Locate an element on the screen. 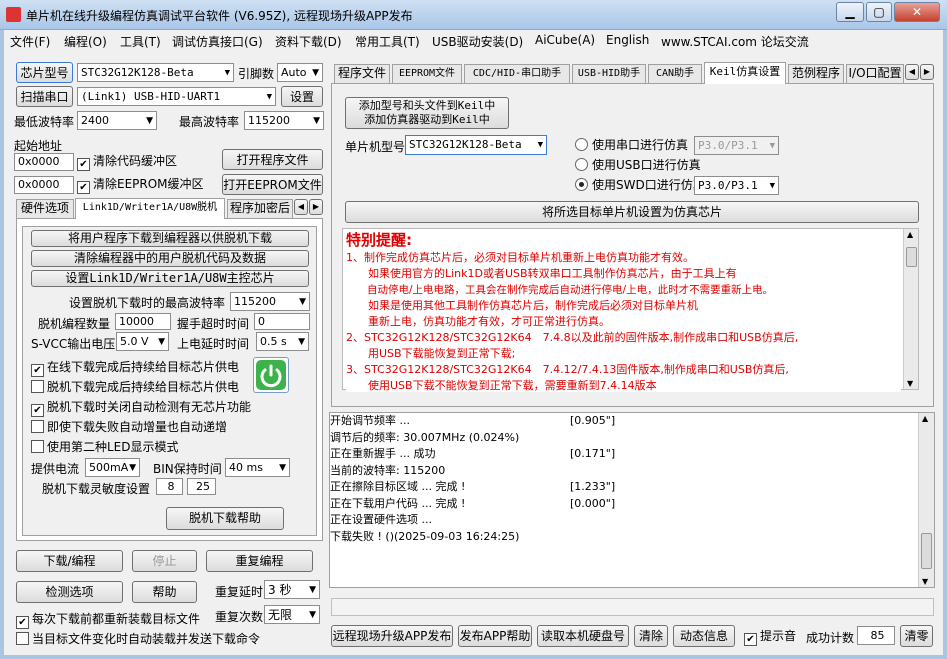 Image resolution: width=947 pixels, height=659 pixels. swd-pins-select: P3.0/P3.1 ▼ is located at coordinates (736, 185).